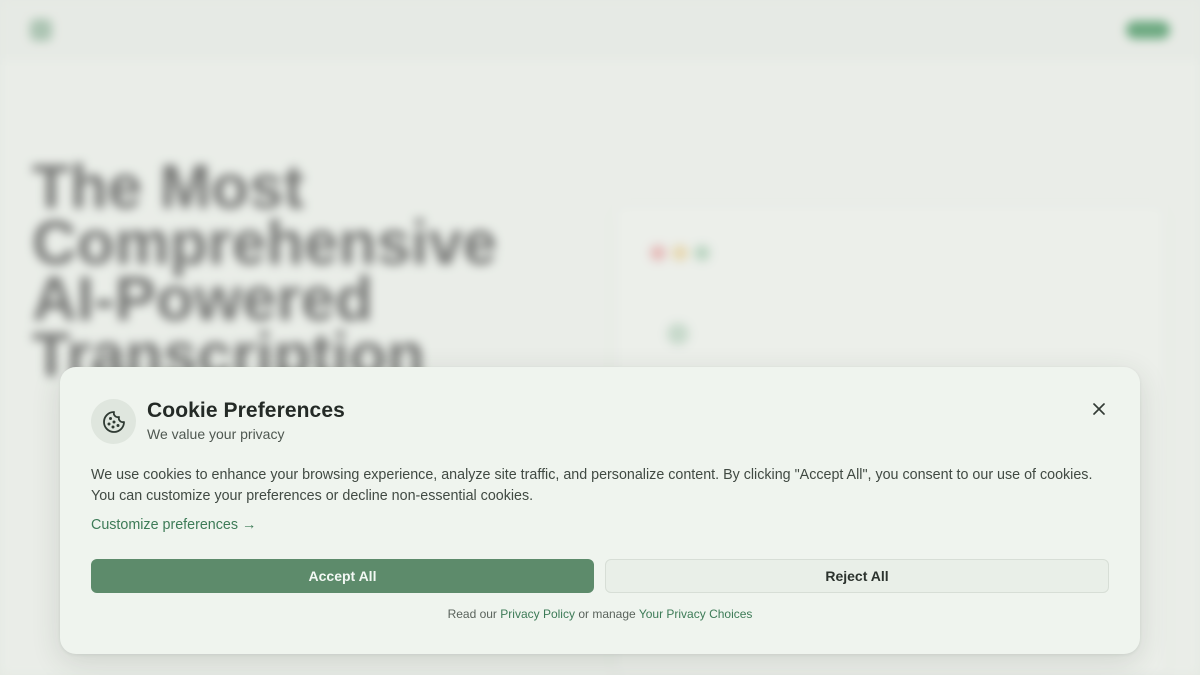  What do you see at coordinates (857, 576) in the screenshot?
I see `reject-all-button: Reject All` at bounding box center [857, 576].